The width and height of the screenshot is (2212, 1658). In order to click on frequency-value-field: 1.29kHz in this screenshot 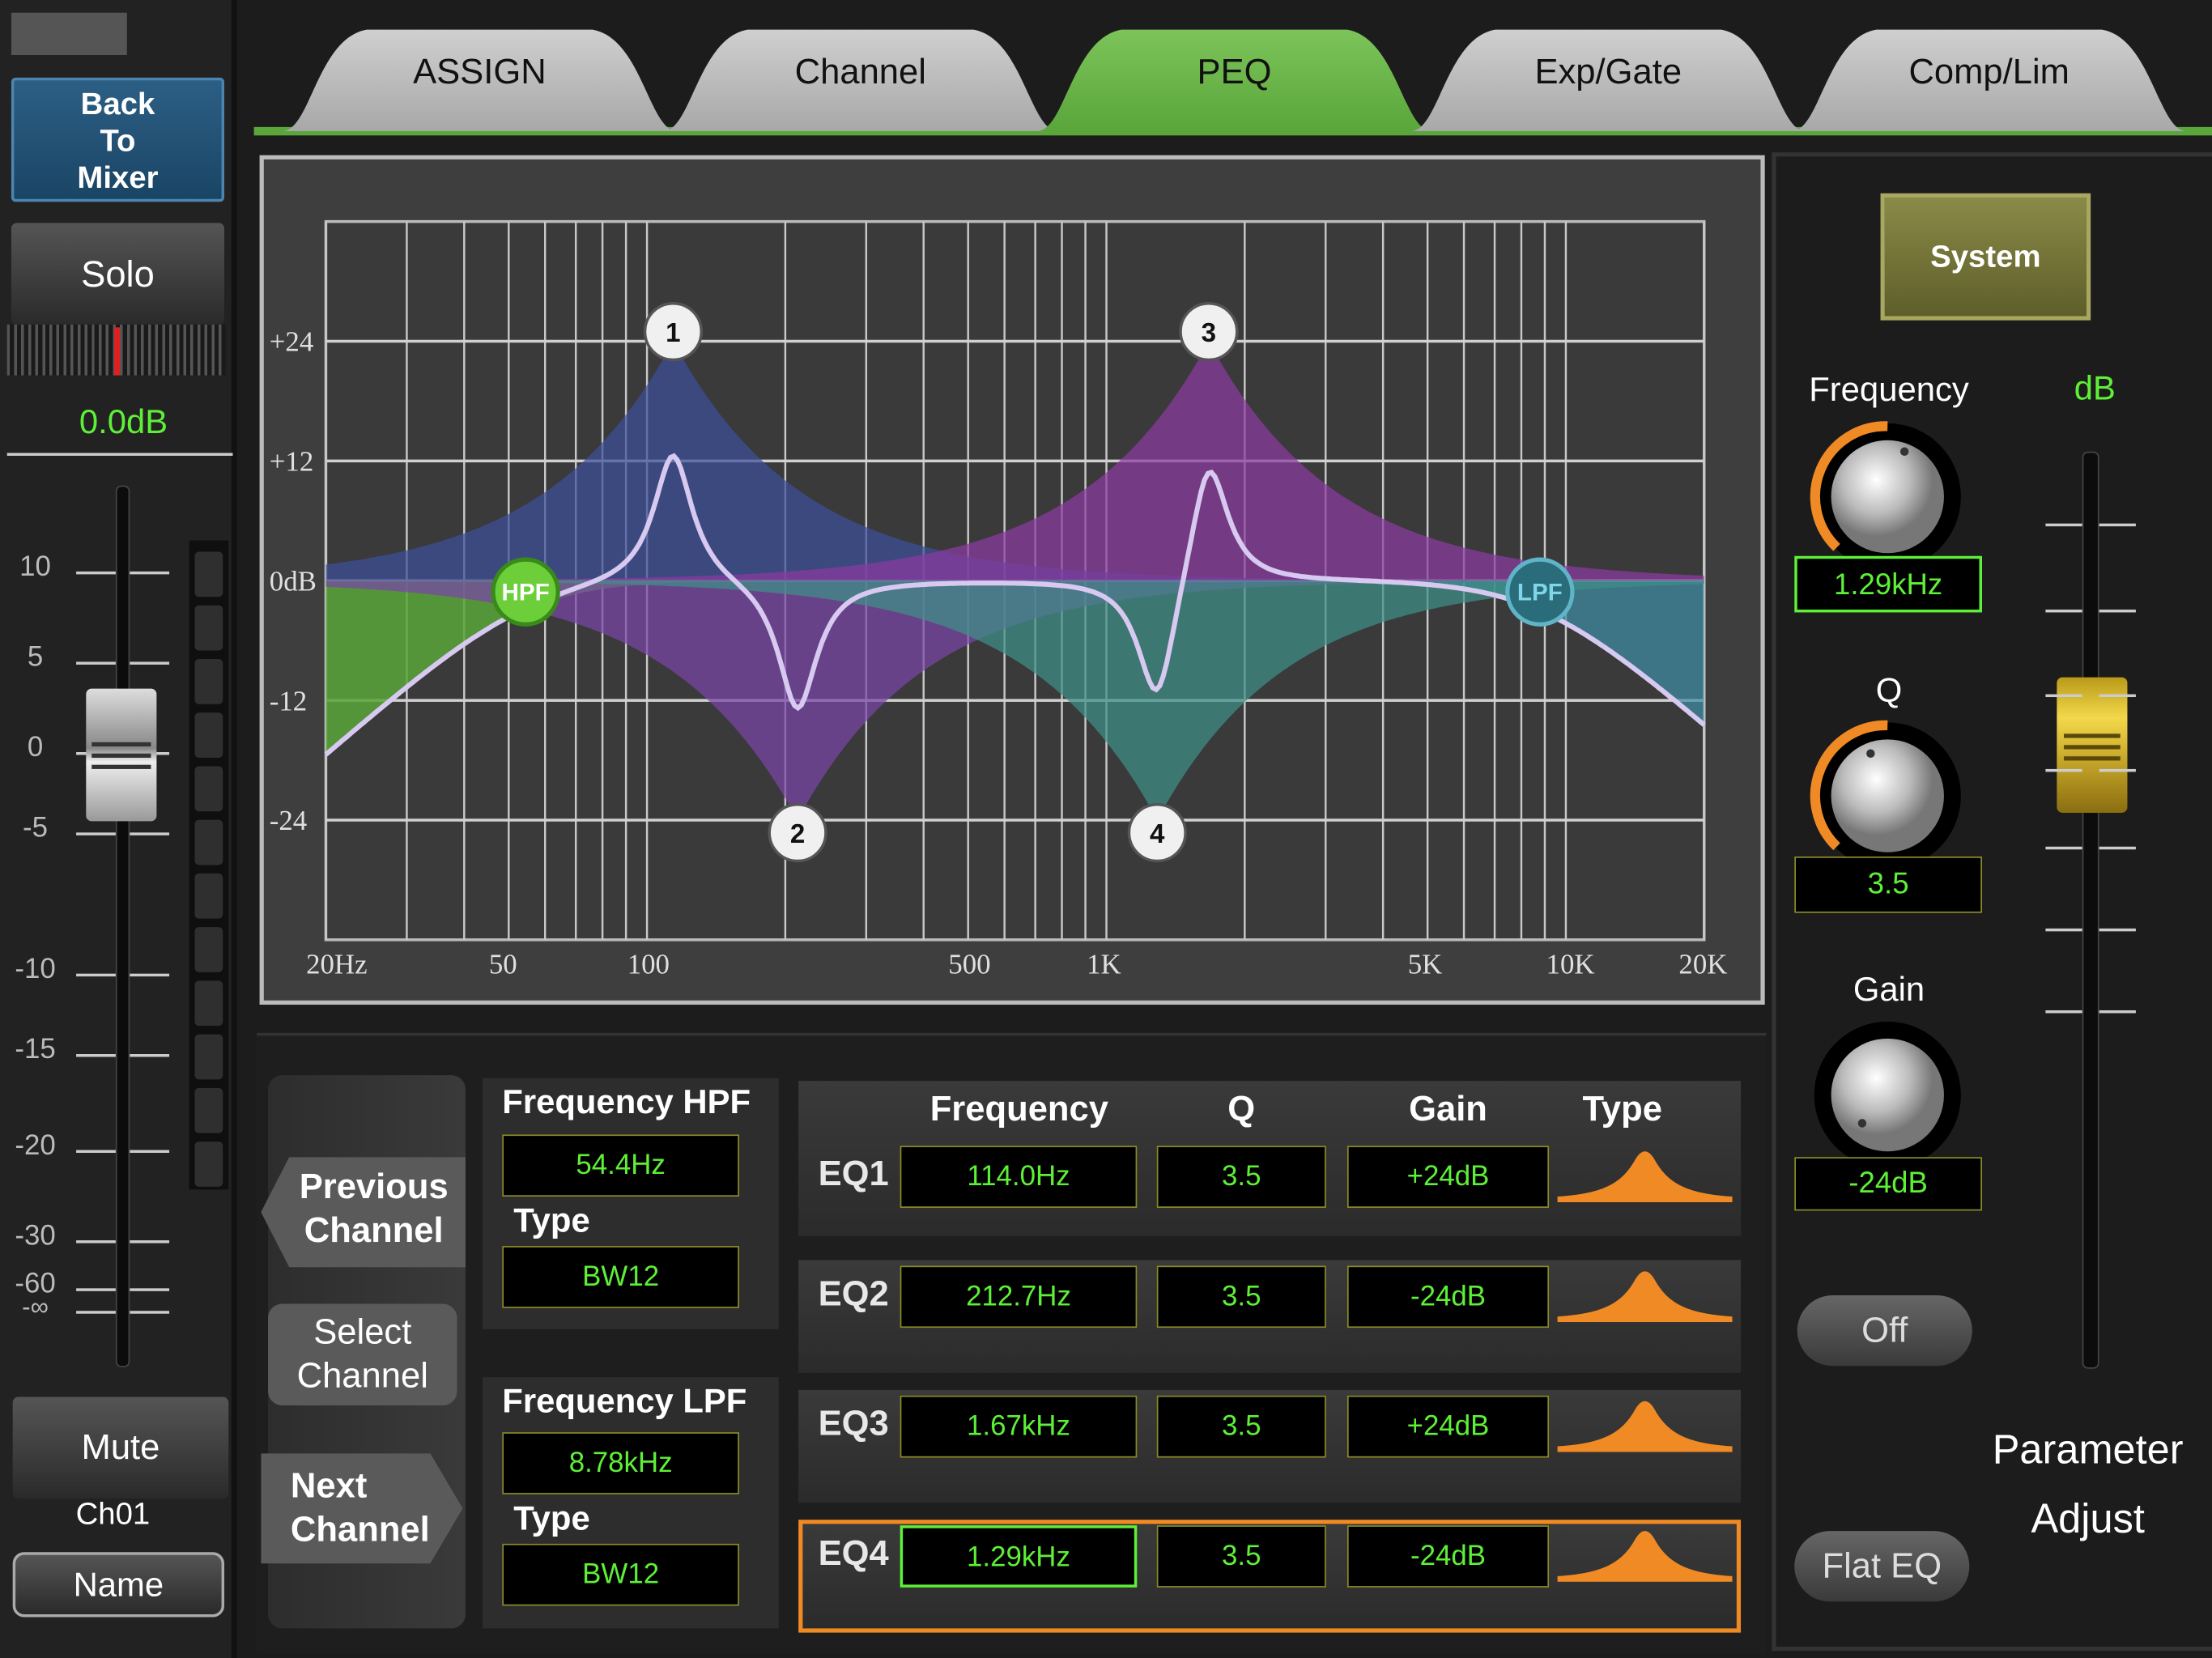, I will do `click(1889, 584)`.